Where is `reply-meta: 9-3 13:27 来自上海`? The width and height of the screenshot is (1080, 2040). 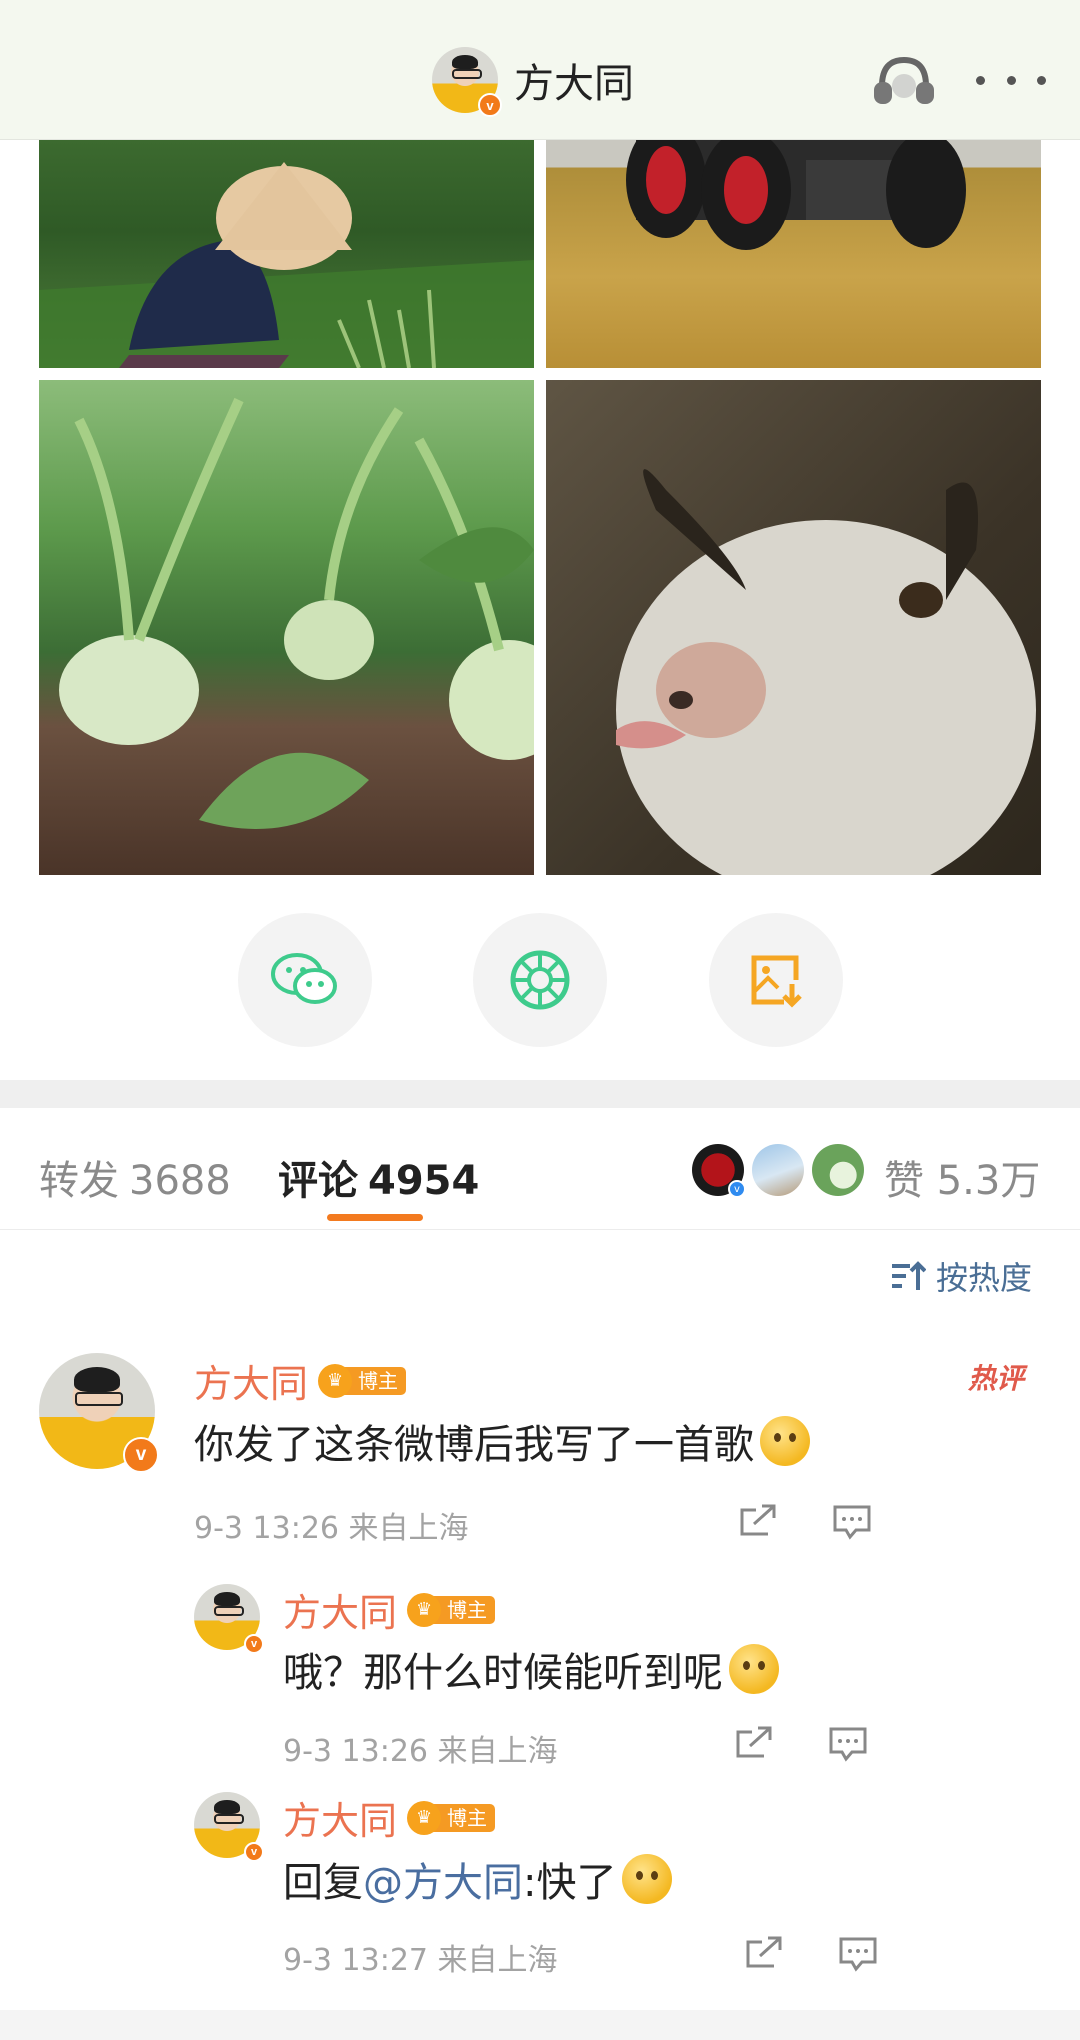
reply-meta: 9-3 13:27 来自上海 is located at coordinates (420, 1960).